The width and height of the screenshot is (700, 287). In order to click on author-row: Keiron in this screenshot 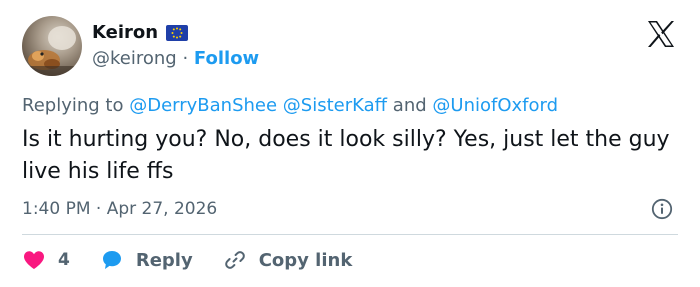, I will do `click(140, 33)`.